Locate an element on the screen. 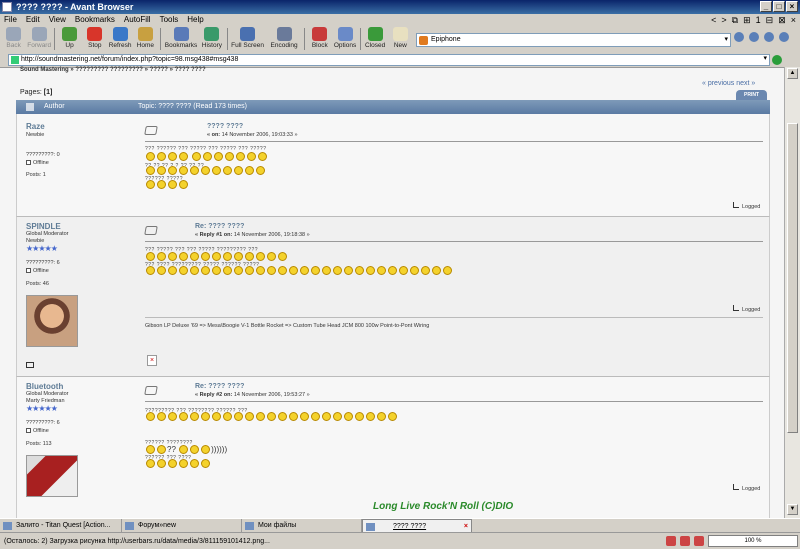 This screenshot has height=549, width=800. search-options-icon is located at coordinates (769, 37).